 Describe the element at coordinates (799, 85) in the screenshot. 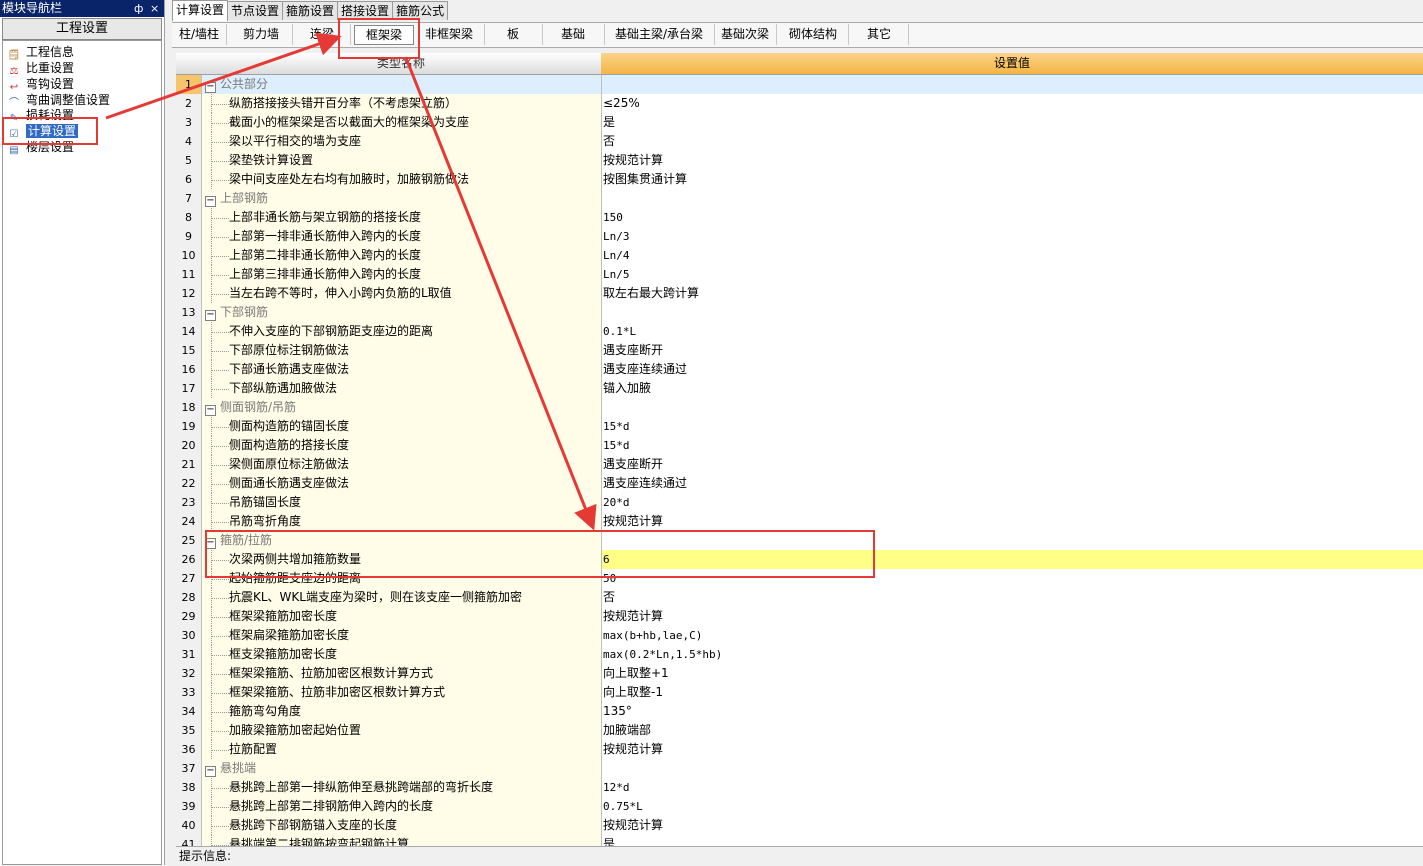

I see `table-row: 1− 公共部分` at that location.